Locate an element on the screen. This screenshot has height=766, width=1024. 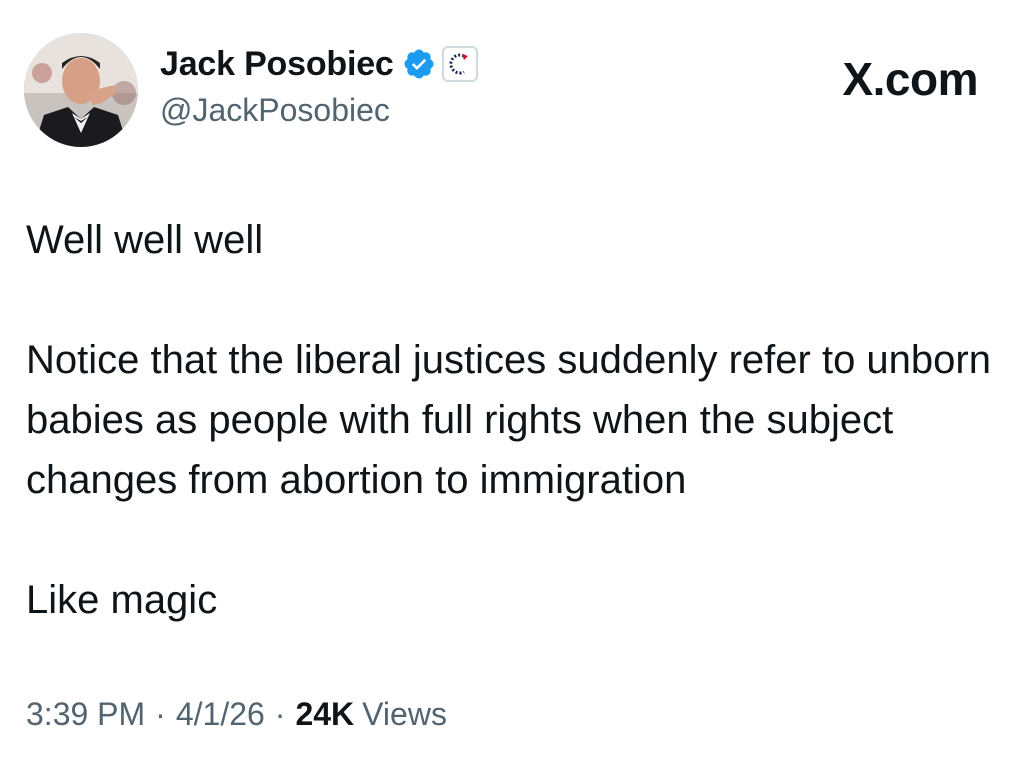
tweet-meta: 3:39 PM · 4/1/26 · 24K Views is located at coordinates (236, 714).